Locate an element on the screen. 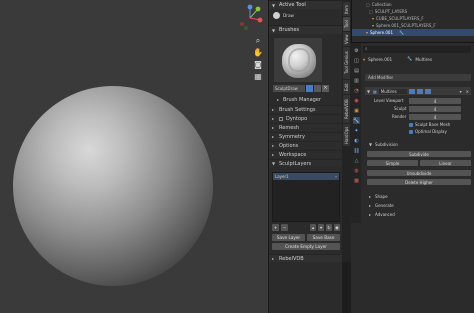 This screenshot has height=313, width=474. render-tab-icon: ◫ is located at coordinates (356, 60).